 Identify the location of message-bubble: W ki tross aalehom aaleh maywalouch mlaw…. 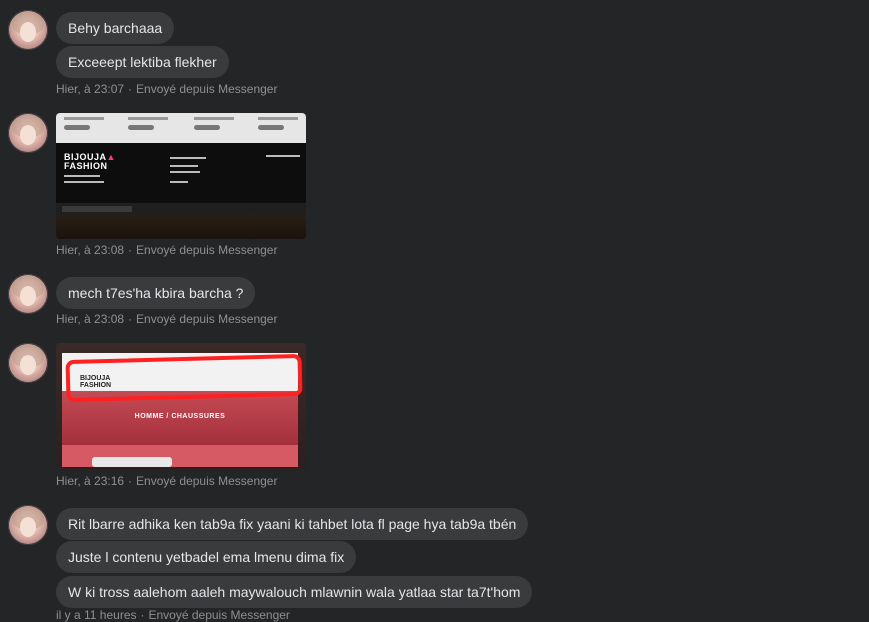
(294, 592).